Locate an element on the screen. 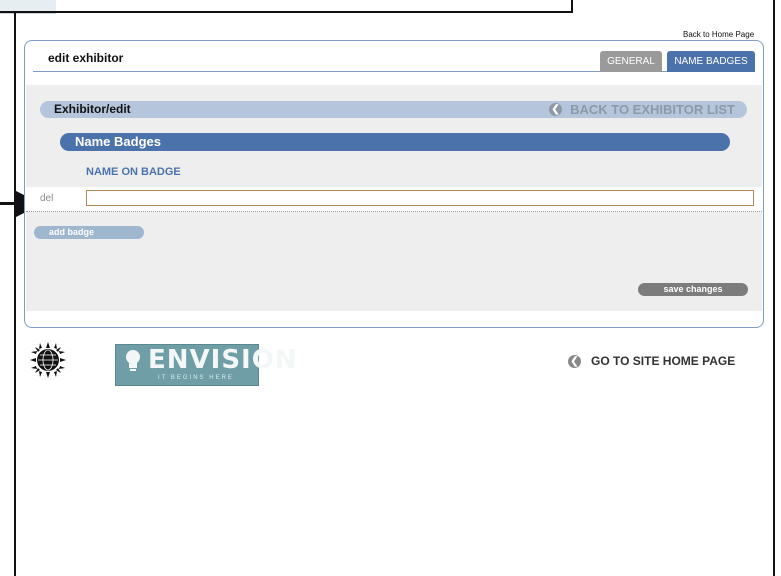 This screenshot has height=576, width=781. go-to-site-home-link: ❮ GO TO SITE HOME PAGE is located at coordinates (651, 361).